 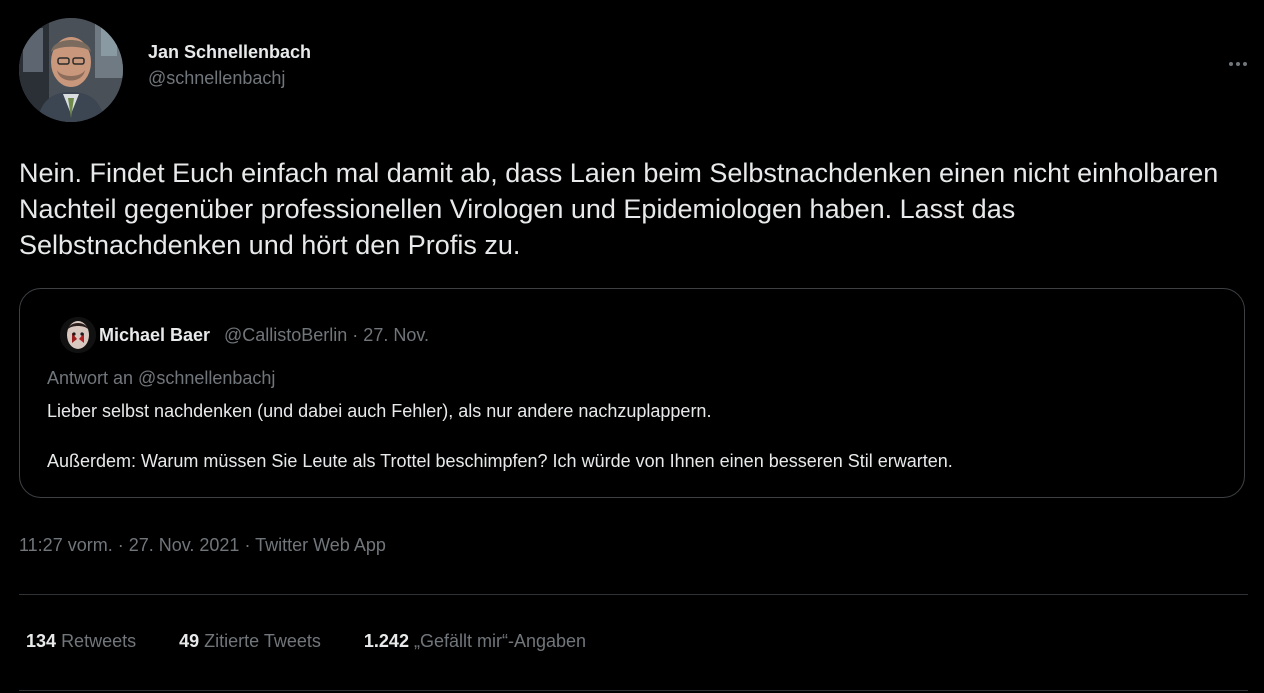 I want to click on retweets-label: Retweets, so click(x=99, y=641).